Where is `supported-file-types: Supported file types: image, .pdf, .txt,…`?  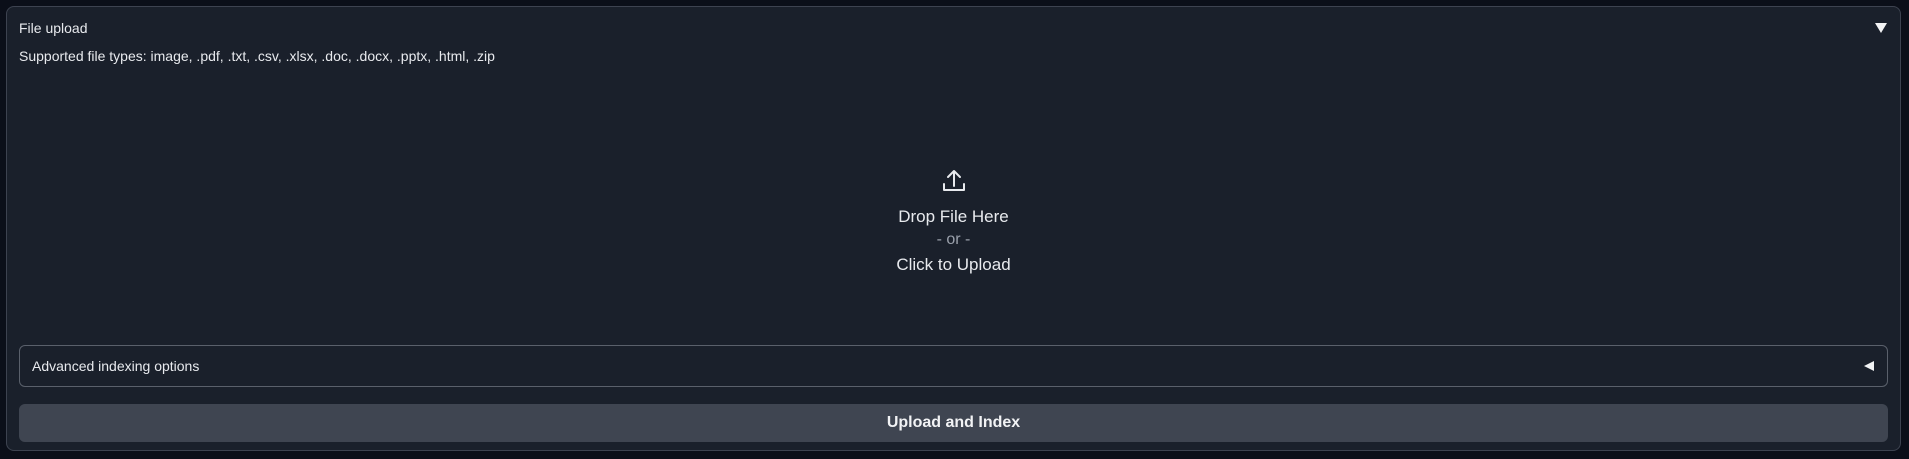 supported-file-types: Supported file types: image, .pdf, .txt,… is located at coordinates (257, 56).